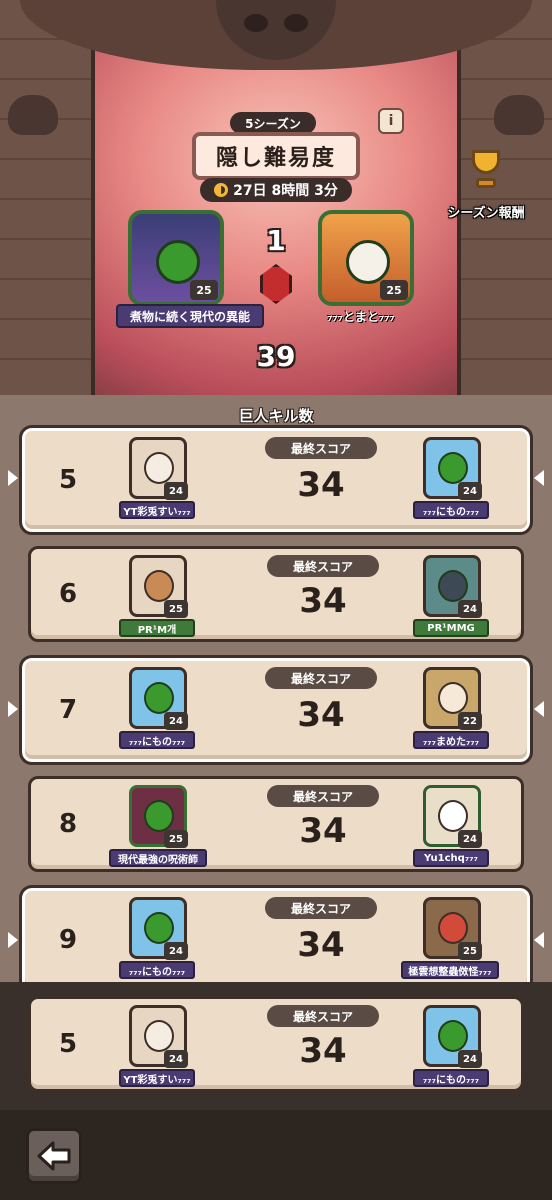 The height and width of the screenshot is (1200, 552). Describe the element at coordinates (276, 416) in the screenshot. I see `ranking-category-title: 巨人キル数` at that location.